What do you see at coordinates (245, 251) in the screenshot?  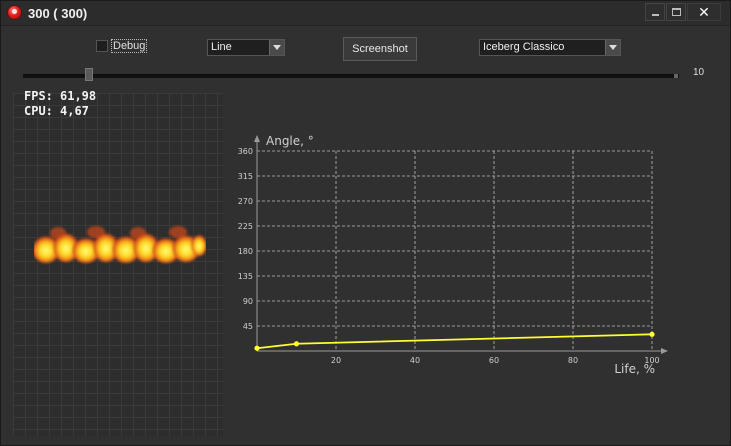 I see `y-tick-label: 180` at bounding box center [245, 251].